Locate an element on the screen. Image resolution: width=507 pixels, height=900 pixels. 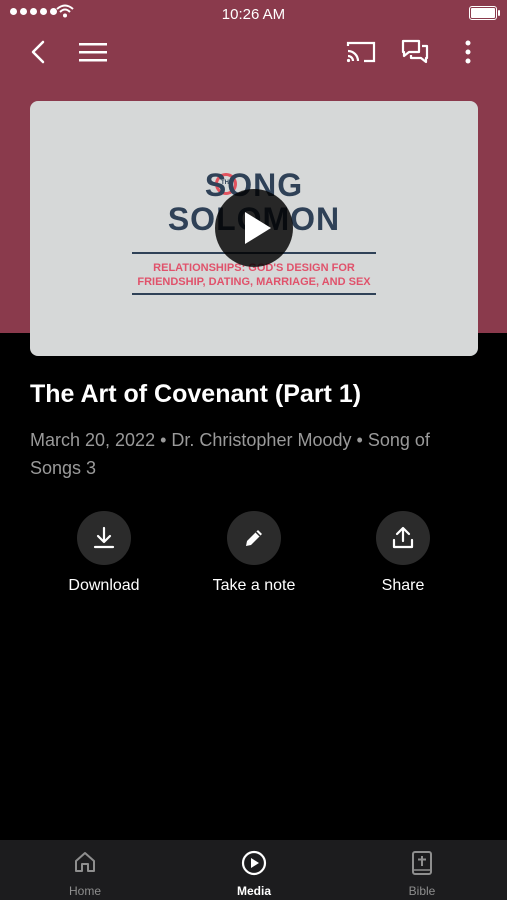
home-icon is located at coordinates (85, 862).